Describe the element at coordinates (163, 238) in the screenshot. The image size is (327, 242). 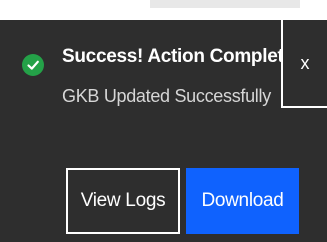
I see `bottom-edge` at that location.